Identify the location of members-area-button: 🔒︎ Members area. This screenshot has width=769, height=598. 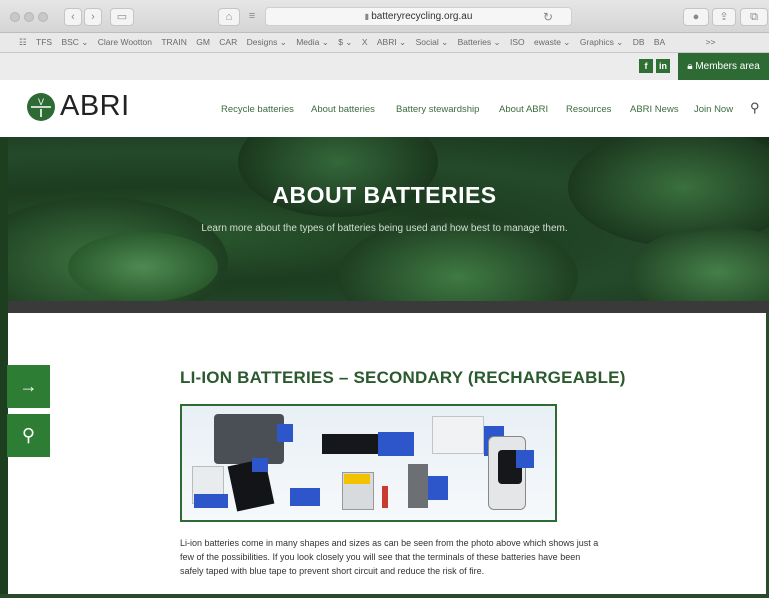
(723, 66).